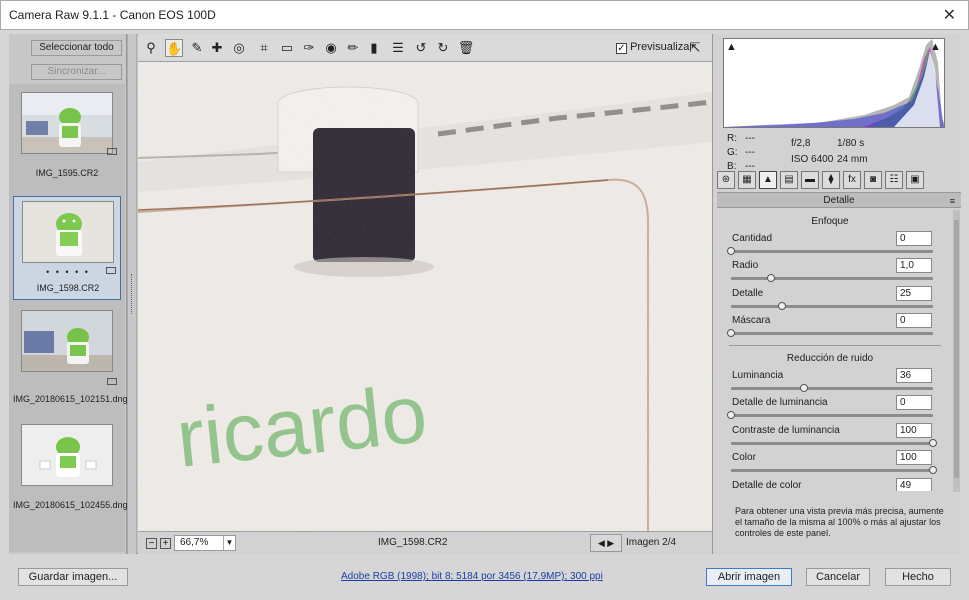 The width and height of the screenshot is (969, 600). Describe the element at coordinates (67, 248) in the screenshot. I see `filmstrip-item-selected: • • • • • IMG_1598.CR2` at that location.